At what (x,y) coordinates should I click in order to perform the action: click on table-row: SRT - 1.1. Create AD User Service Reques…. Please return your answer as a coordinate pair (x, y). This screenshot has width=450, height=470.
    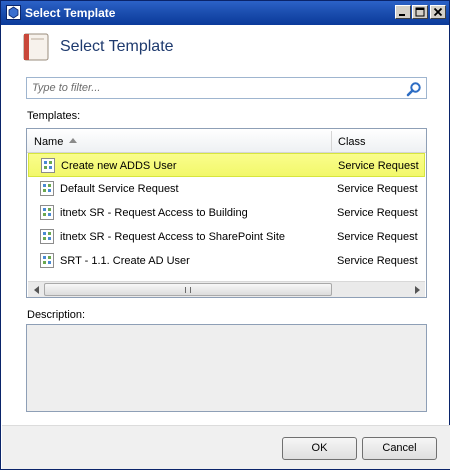
    Looking at the image, I should click on (226, 261).